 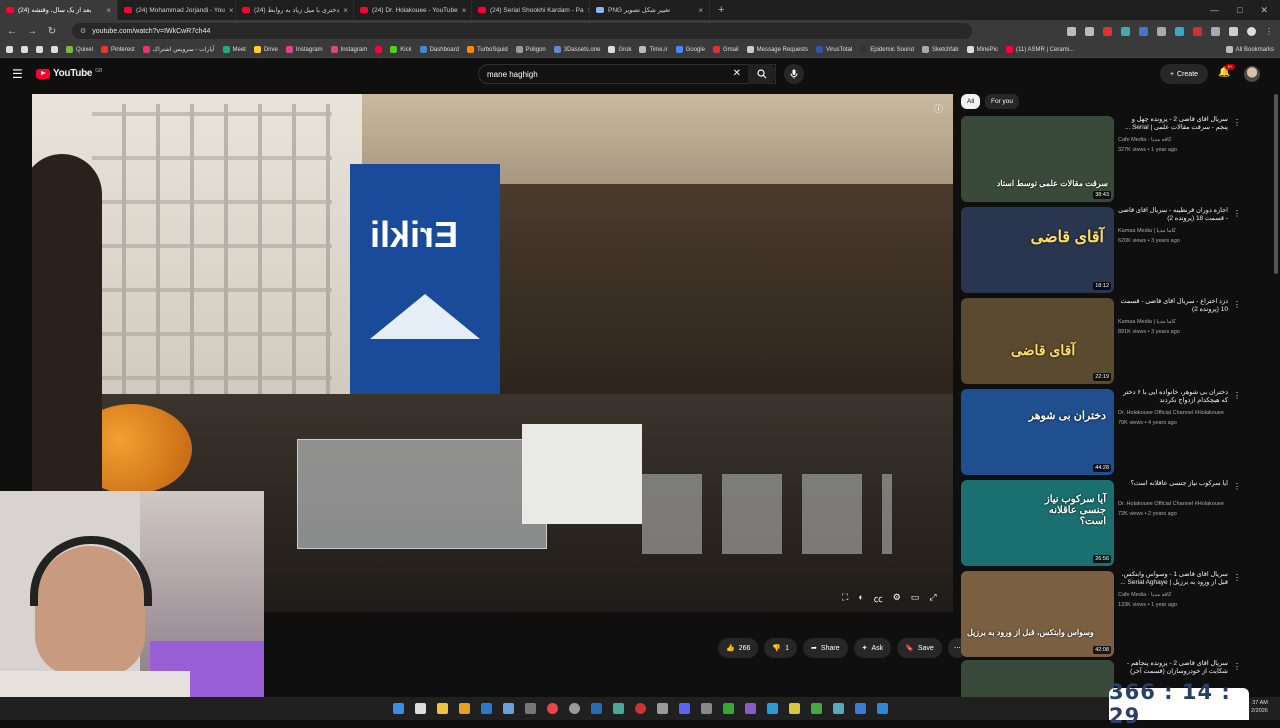 I want to click on bookmark-item: MinePic, so click(x=982, y=49).